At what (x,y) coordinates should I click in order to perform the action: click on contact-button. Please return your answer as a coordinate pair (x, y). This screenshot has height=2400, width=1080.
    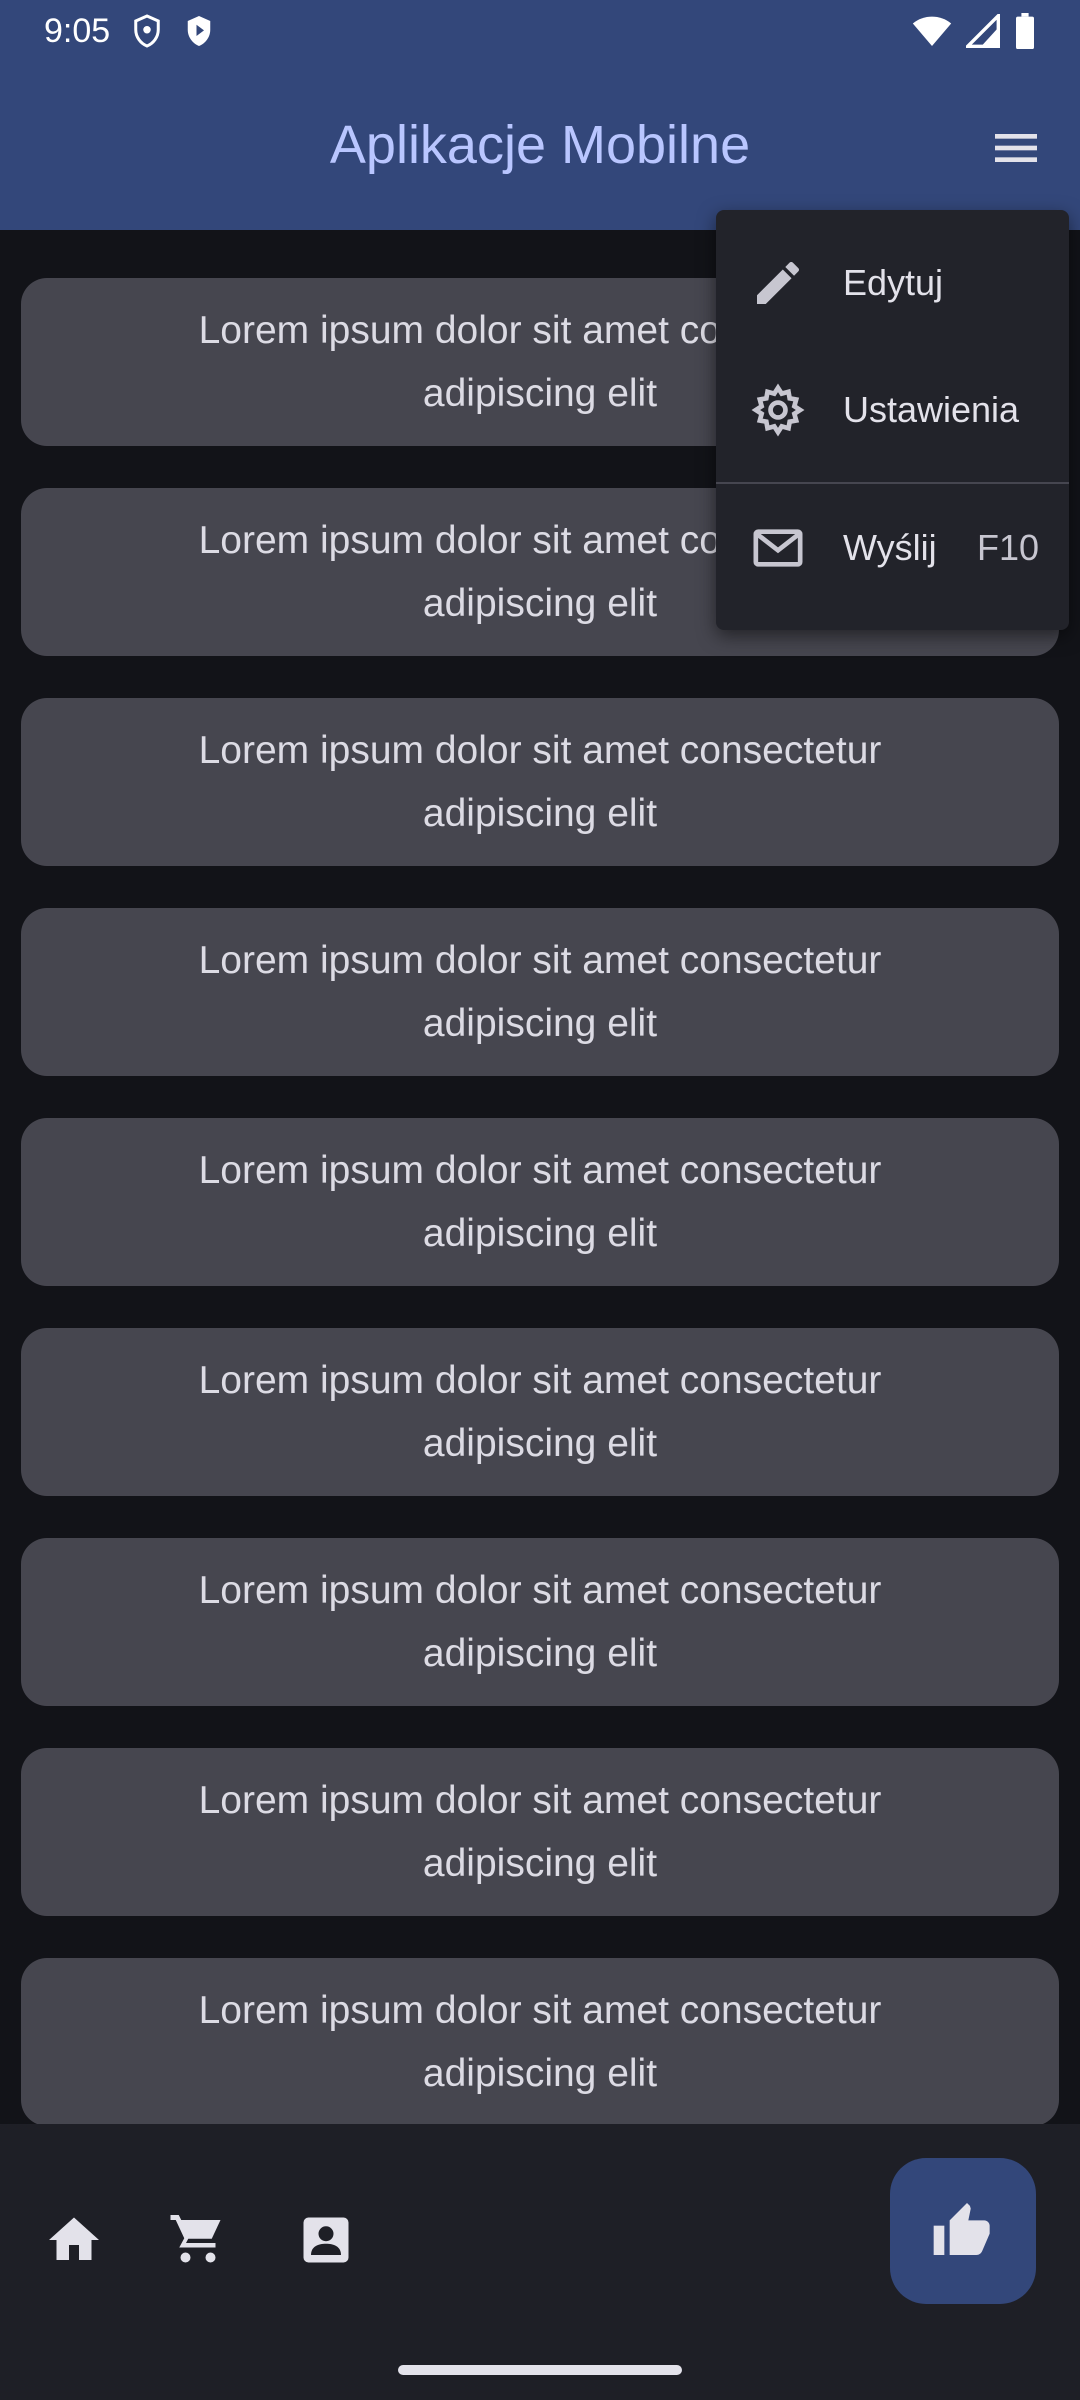
    Looking at the image, I should click on (326, 2240).